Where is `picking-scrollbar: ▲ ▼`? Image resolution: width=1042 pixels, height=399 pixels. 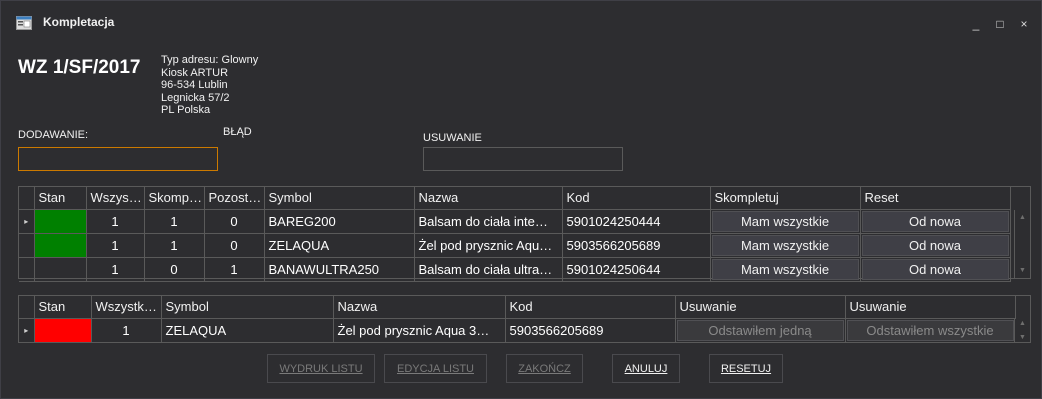
picking-scrollbar: ▲ ▼ is located at coordinates (1022, 244).